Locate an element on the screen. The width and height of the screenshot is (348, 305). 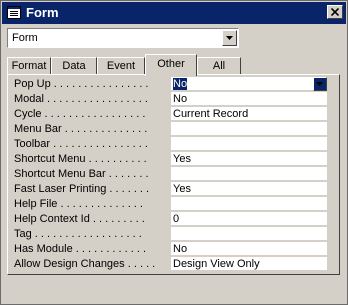
property-row-help-file: Help File . . . . . . . . . . . . . . is located at coordinates (171, 204).